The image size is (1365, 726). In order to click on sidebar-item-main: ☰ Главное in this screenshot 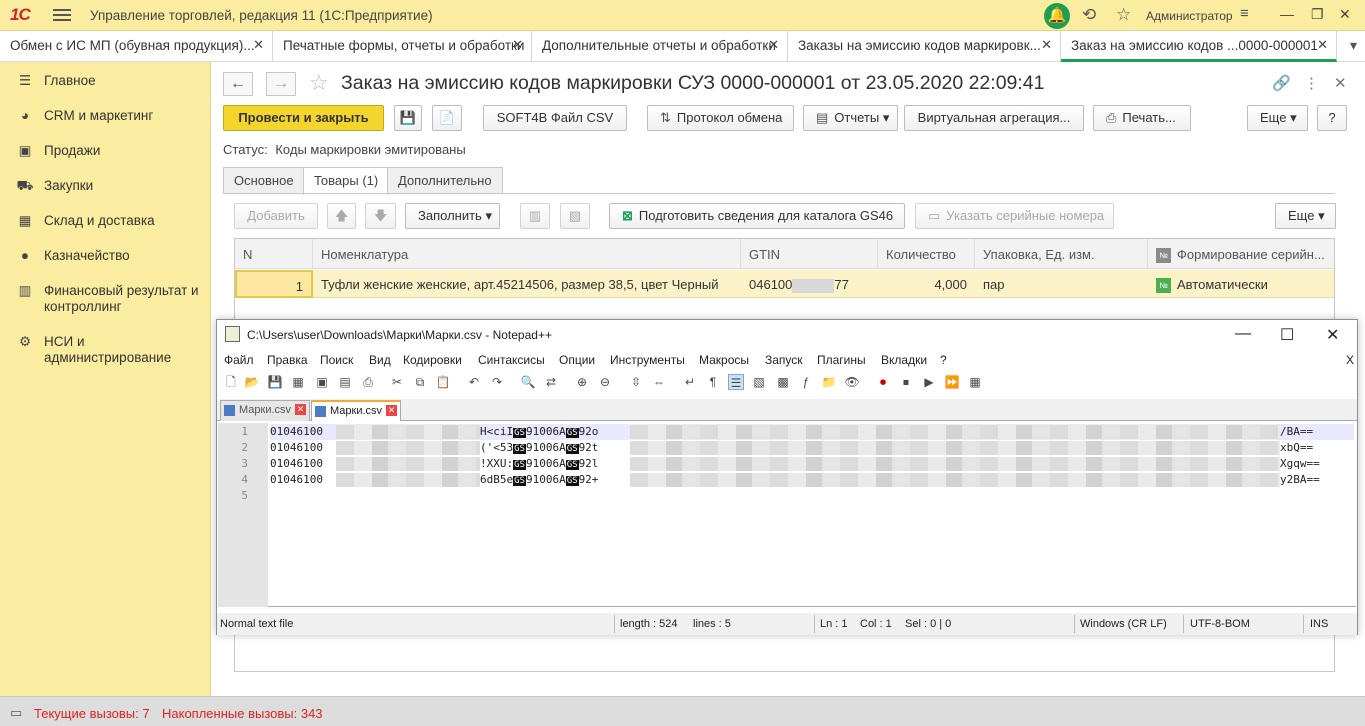, I will do `click(56, 81)`.